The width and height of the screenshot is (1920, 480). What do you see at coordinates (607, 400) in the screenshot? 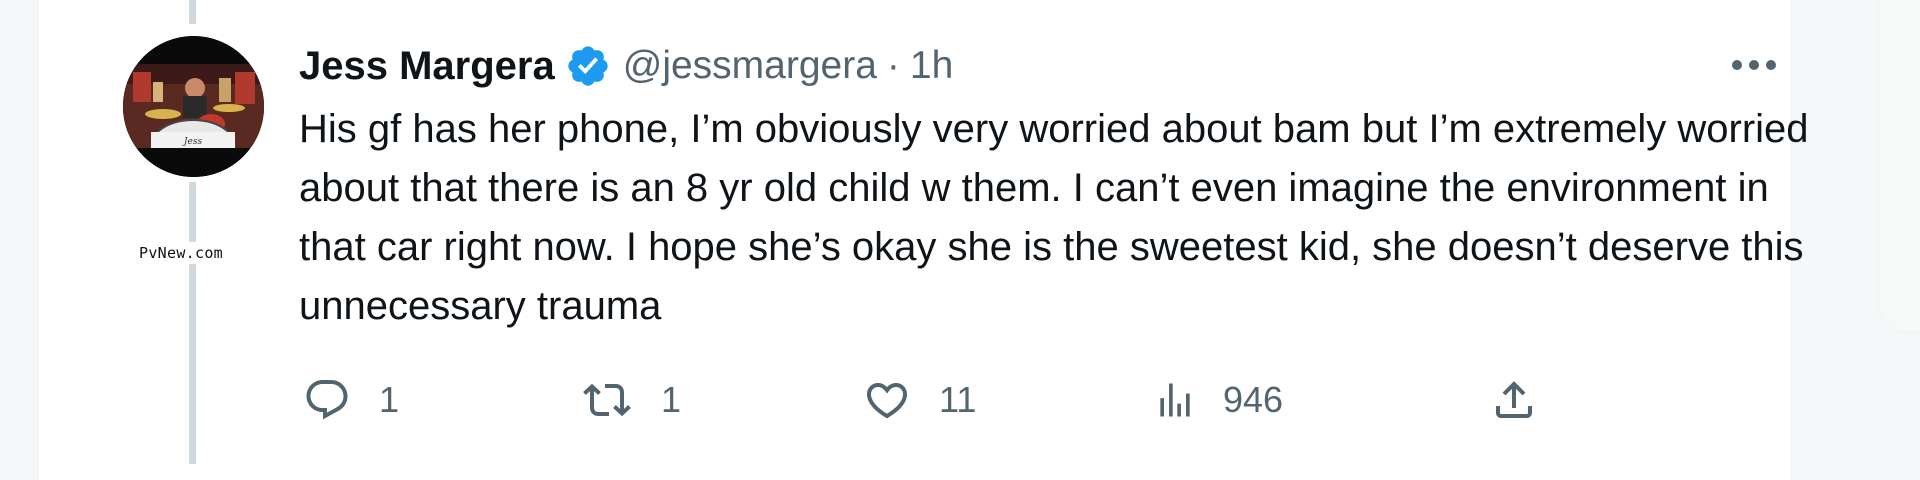
I see `retweet-icon` at bounding box center [607, 400].